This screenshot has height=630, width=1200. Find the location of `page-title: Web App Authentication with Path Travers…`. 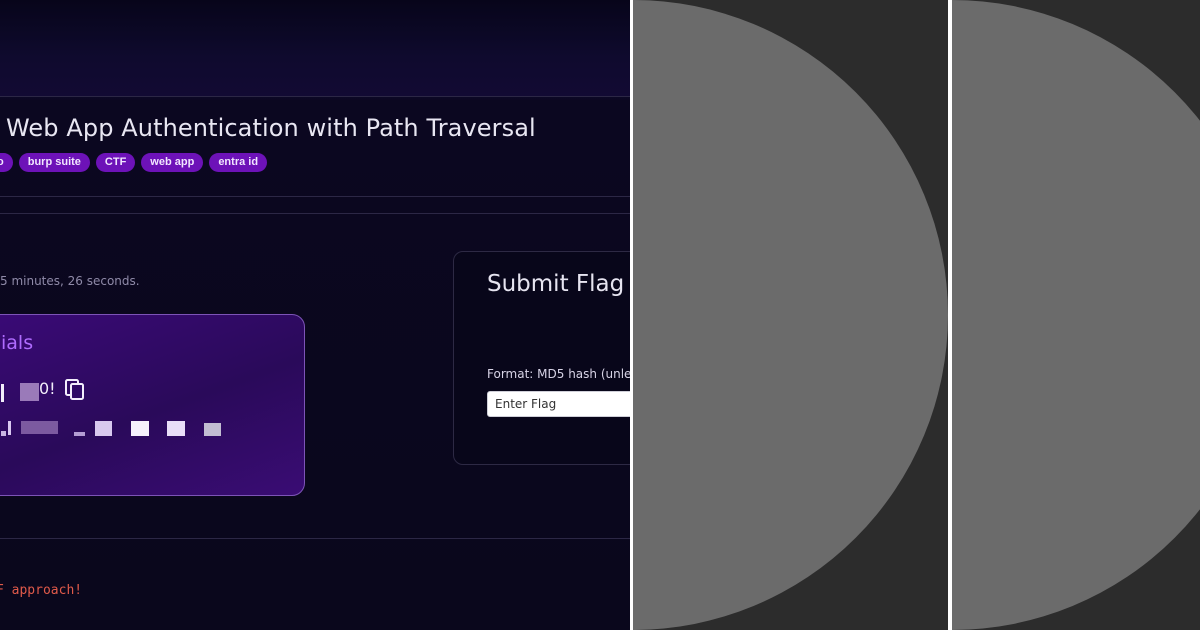

page-title: Web App Authentication with Path Travers… is located at coordinates (271, 128).